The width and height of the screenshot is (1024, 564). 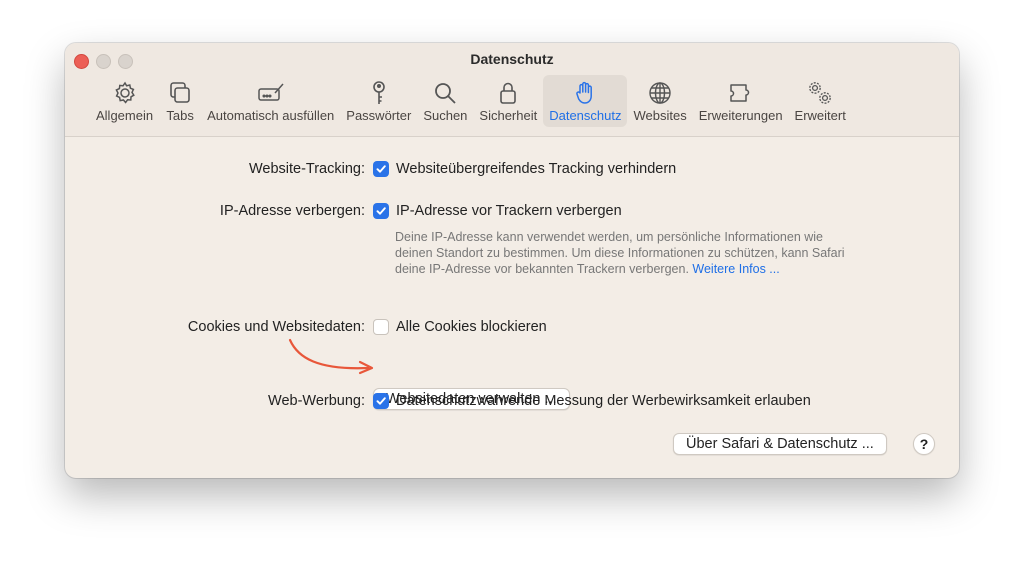 I want to click on tab-passwoerter: Passwörter, so click(x=378, y=101).